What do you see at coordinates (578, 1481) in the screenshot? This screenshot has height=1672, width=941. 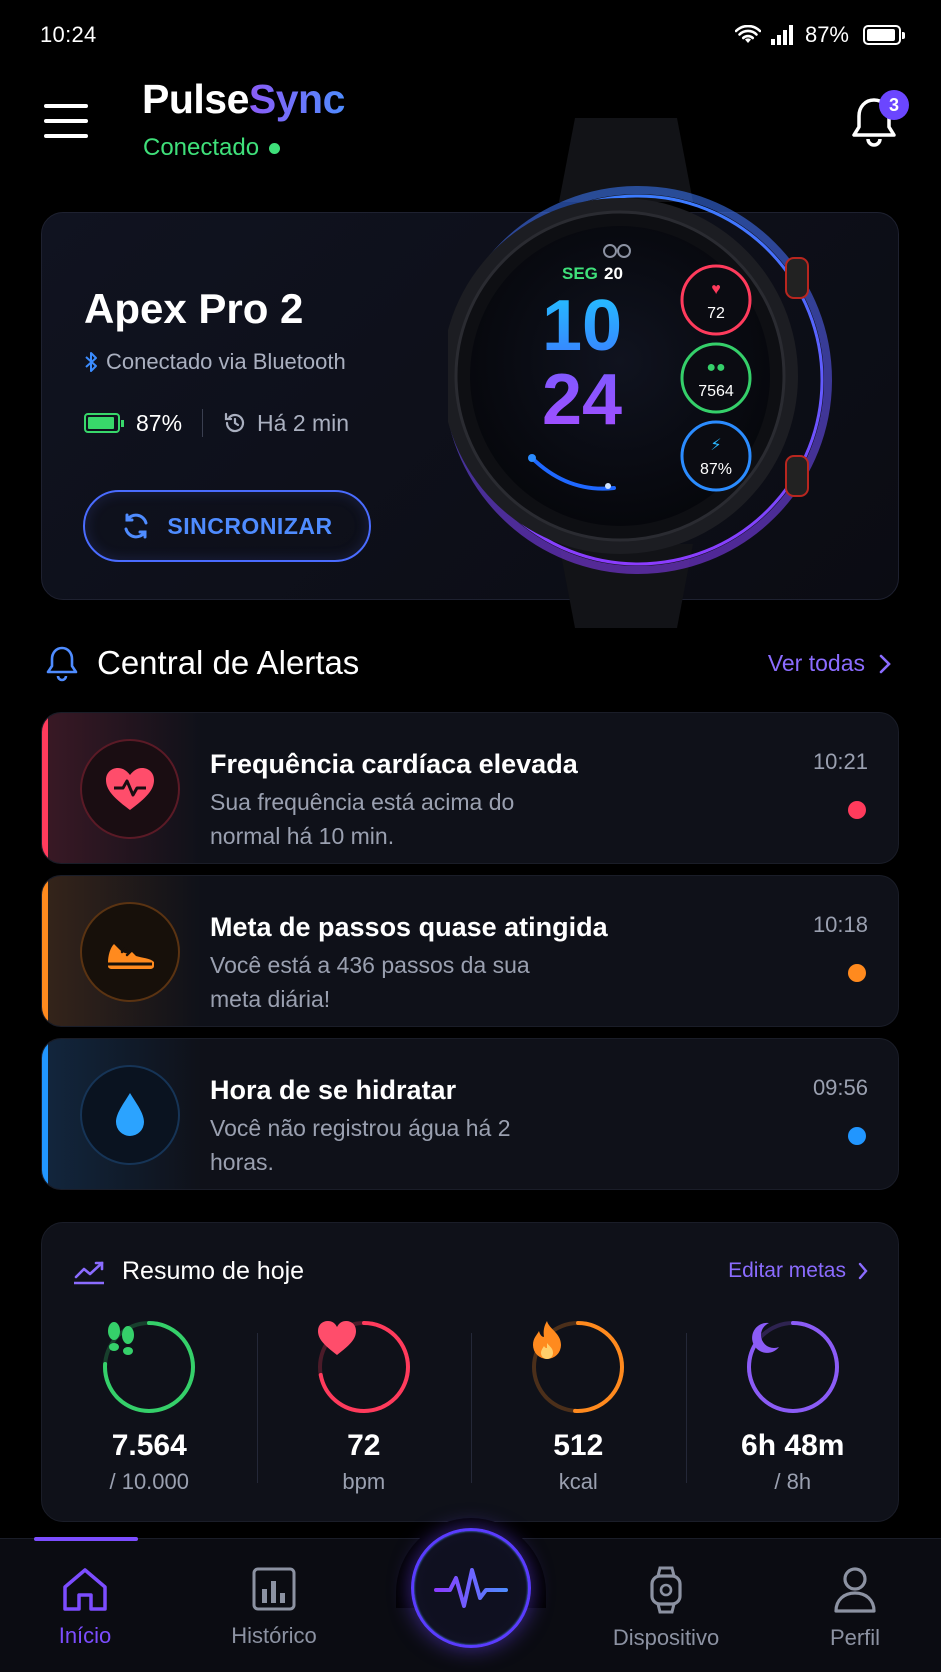 I see `metric-unit: kcal` at bounding box center [578, 1481].